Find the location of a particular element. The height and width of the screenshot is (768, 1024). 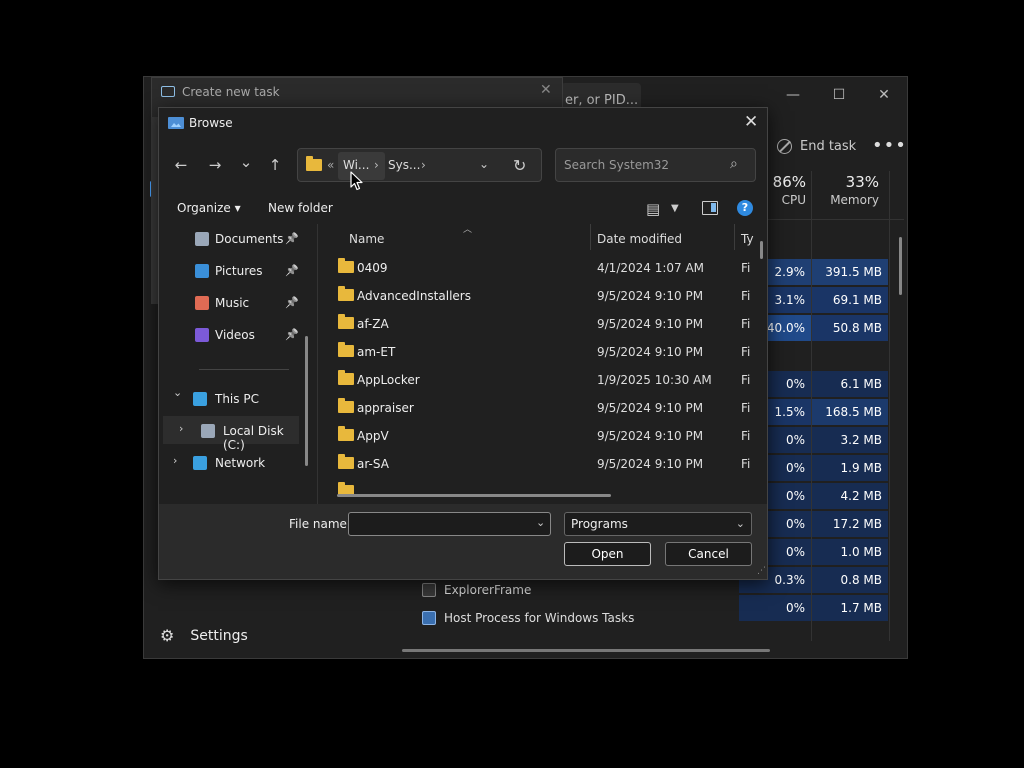

local-disk-icon is located at coordinates (208, 431).